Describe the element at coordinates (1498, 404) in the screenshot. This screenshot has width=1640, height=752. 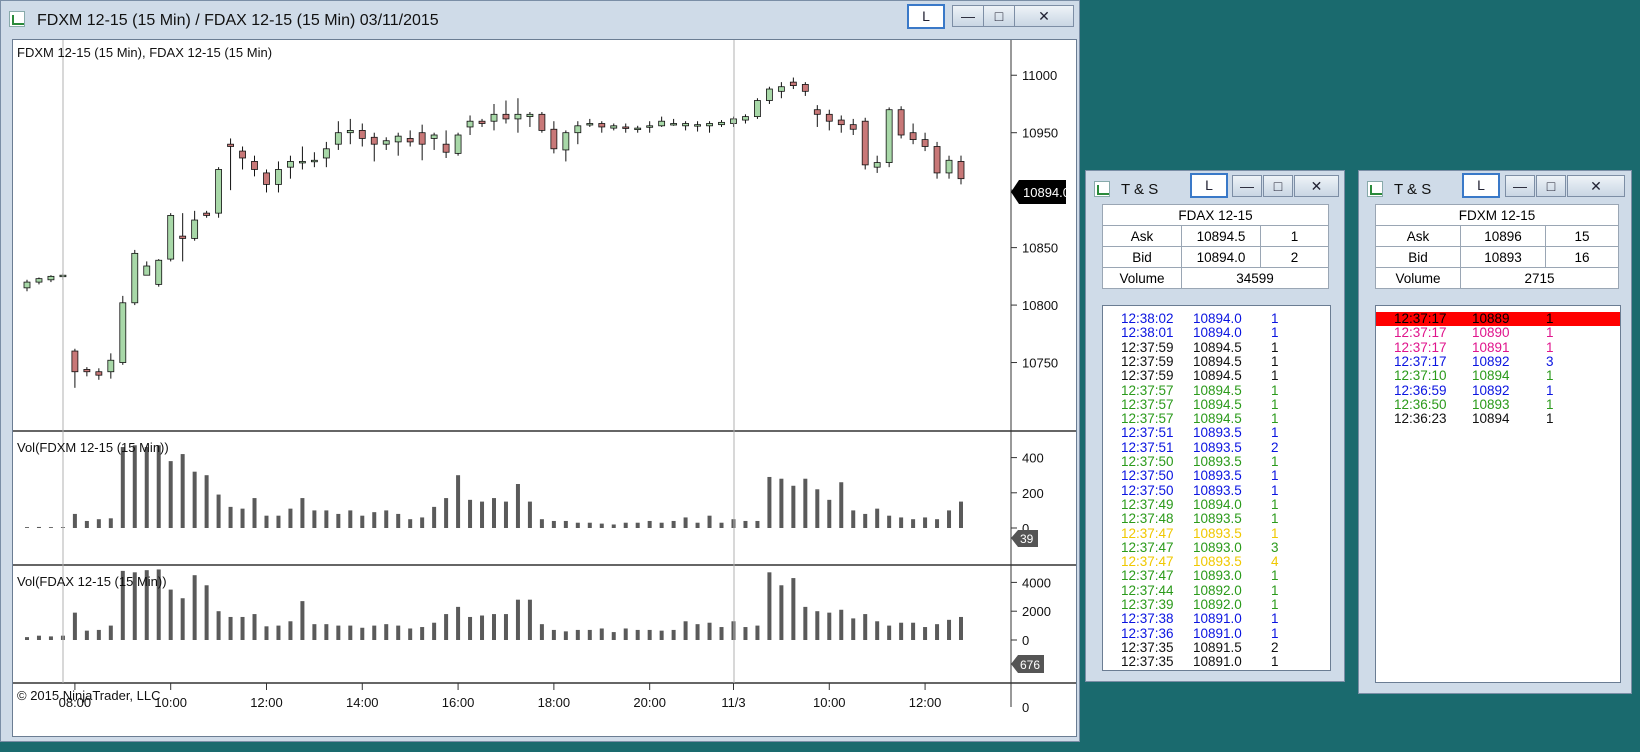
I see `ts-trade-row: 12:36:50 10893 1` at that location.